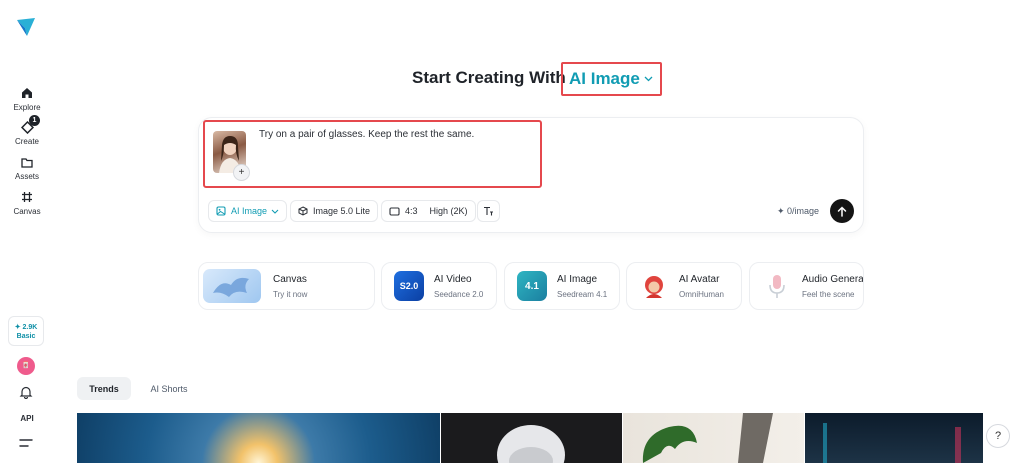 The image size is (1024, 463). I want to click on mode-selector-label: AI Image, so click(604, 78).